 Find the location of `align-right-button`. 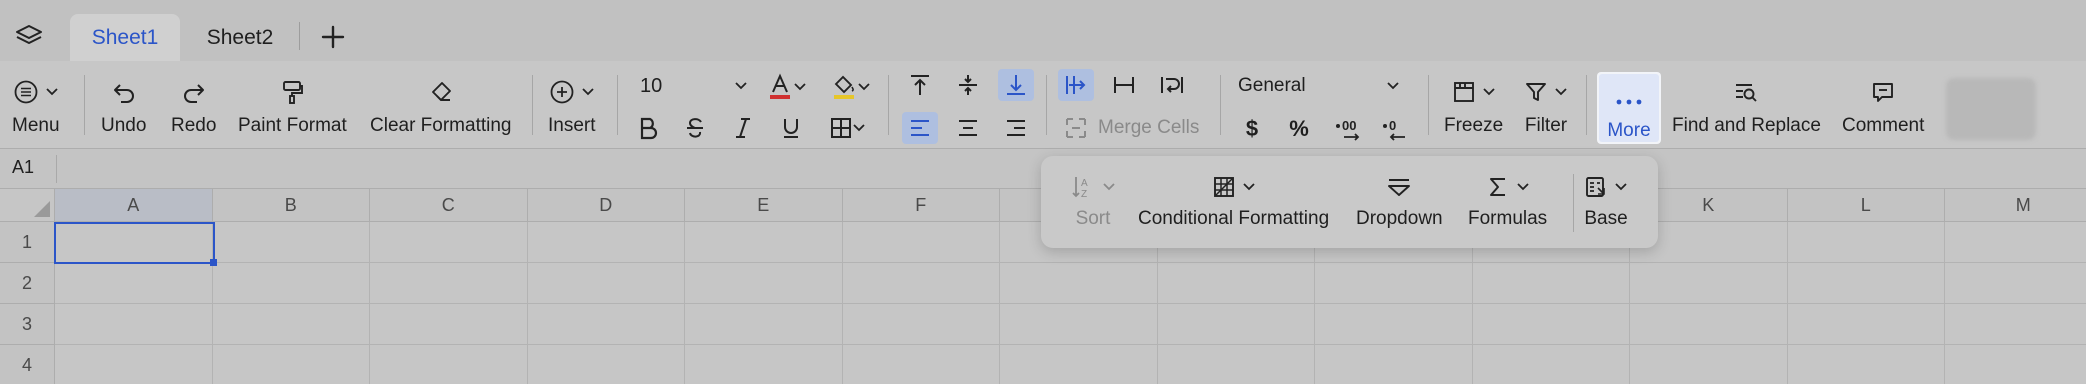

align-right-button is located at coordinates (1016, 128).